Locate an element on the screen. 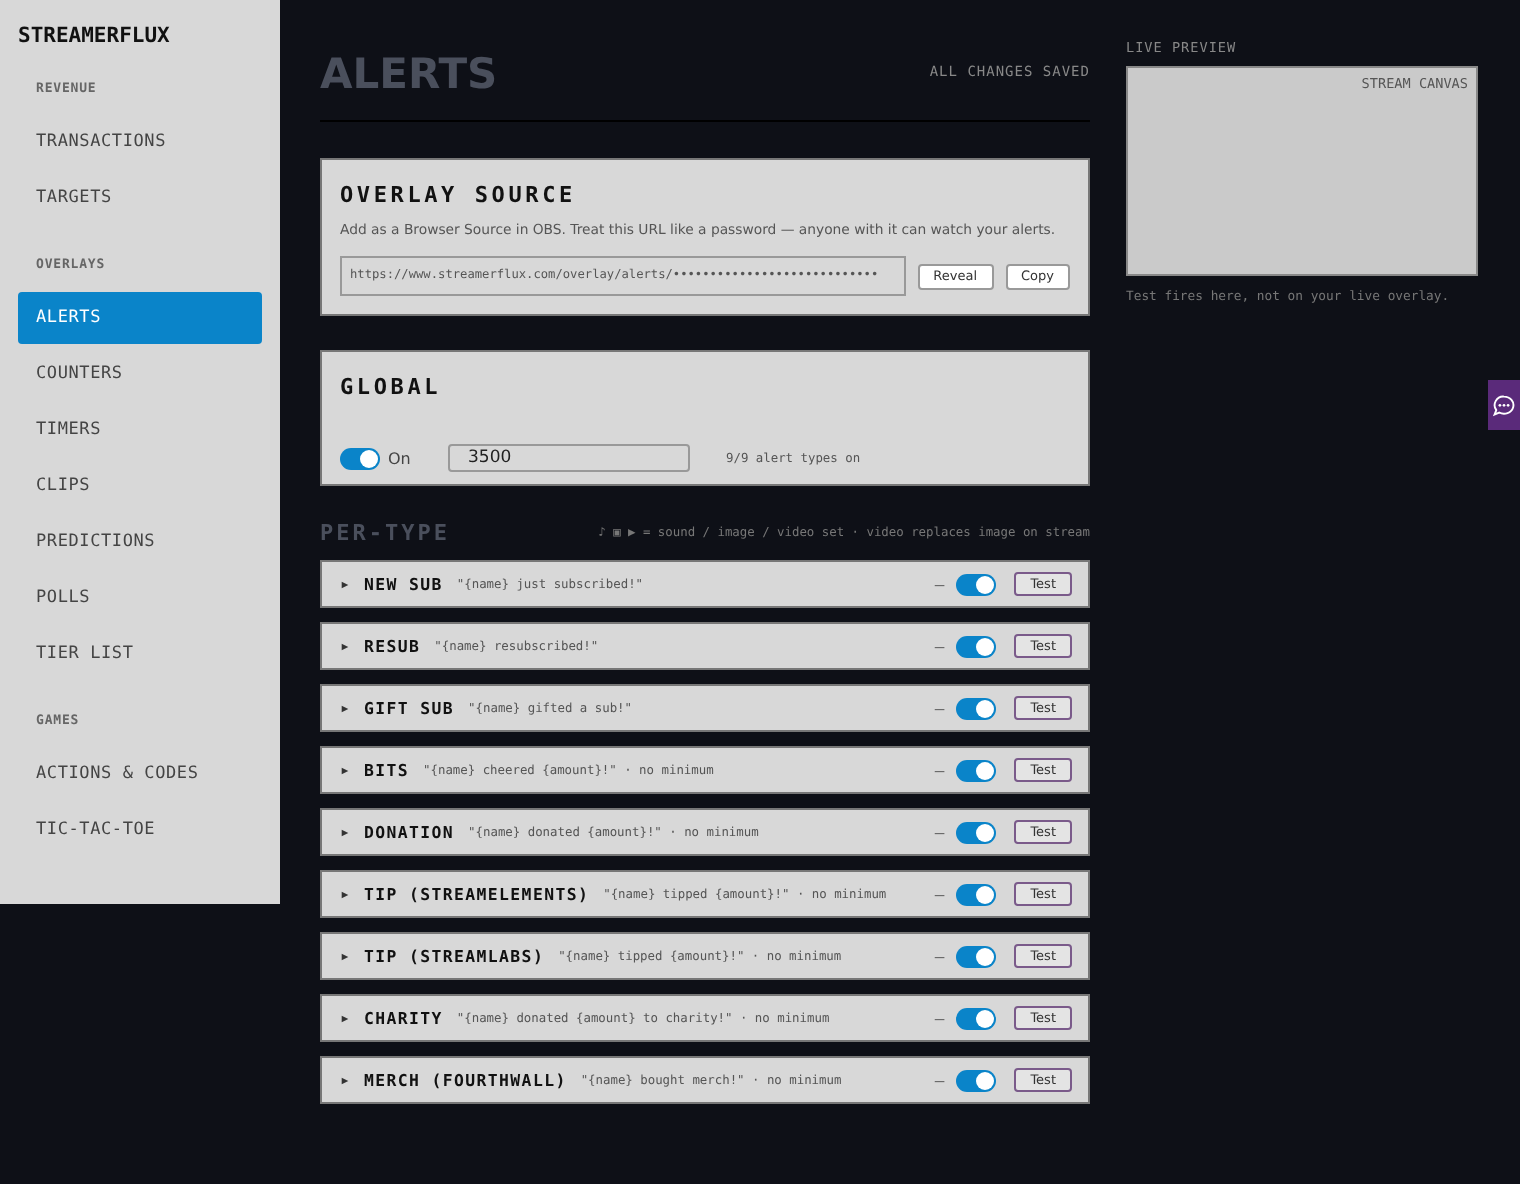 The height and width of the screenshot is (1184, 1520). sidebar-item: TIC-TAC-TOE is located at coordinates (140, 830).